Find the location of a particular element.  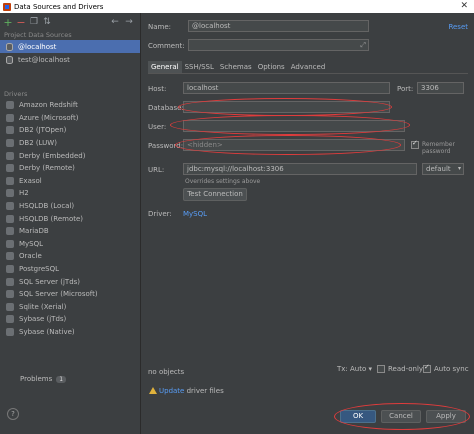

datasource-item-test-localhost: test@localhost is located at coordinates (70, 59).